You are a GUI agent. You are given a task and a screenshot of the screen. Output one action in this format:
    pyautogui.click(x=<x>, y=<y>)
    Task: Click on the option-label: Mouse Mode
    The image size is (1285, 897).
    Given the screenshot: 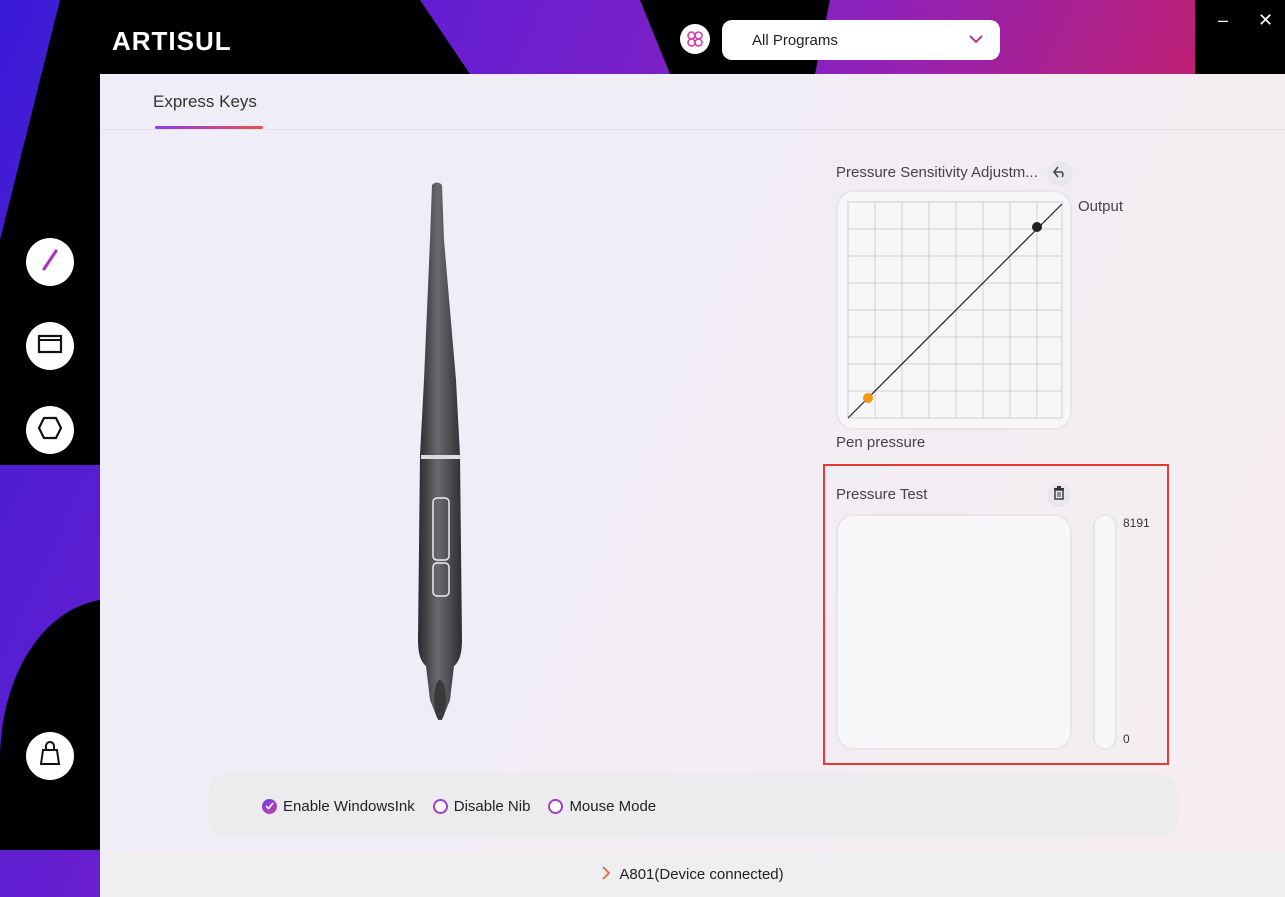 What is the action you would take?
    pyautogui.click(x=613, y=806)
    